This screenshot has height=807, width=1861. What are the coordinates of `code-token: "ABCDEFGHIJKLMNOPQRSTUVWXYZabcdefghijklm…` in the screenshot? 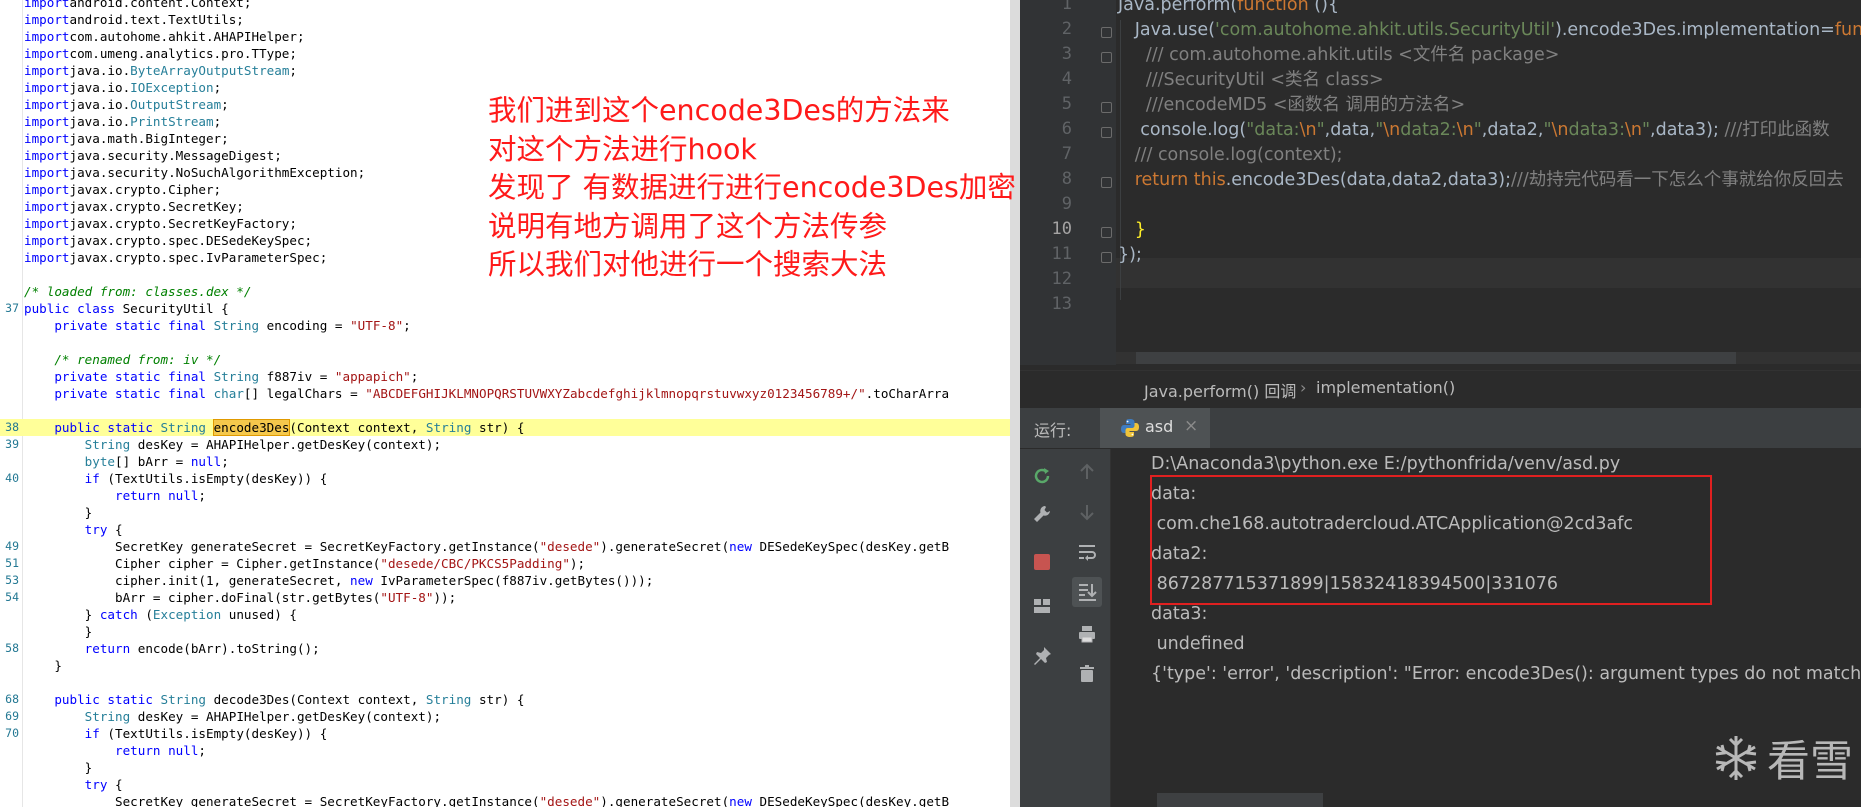 It's located at (615, 393).